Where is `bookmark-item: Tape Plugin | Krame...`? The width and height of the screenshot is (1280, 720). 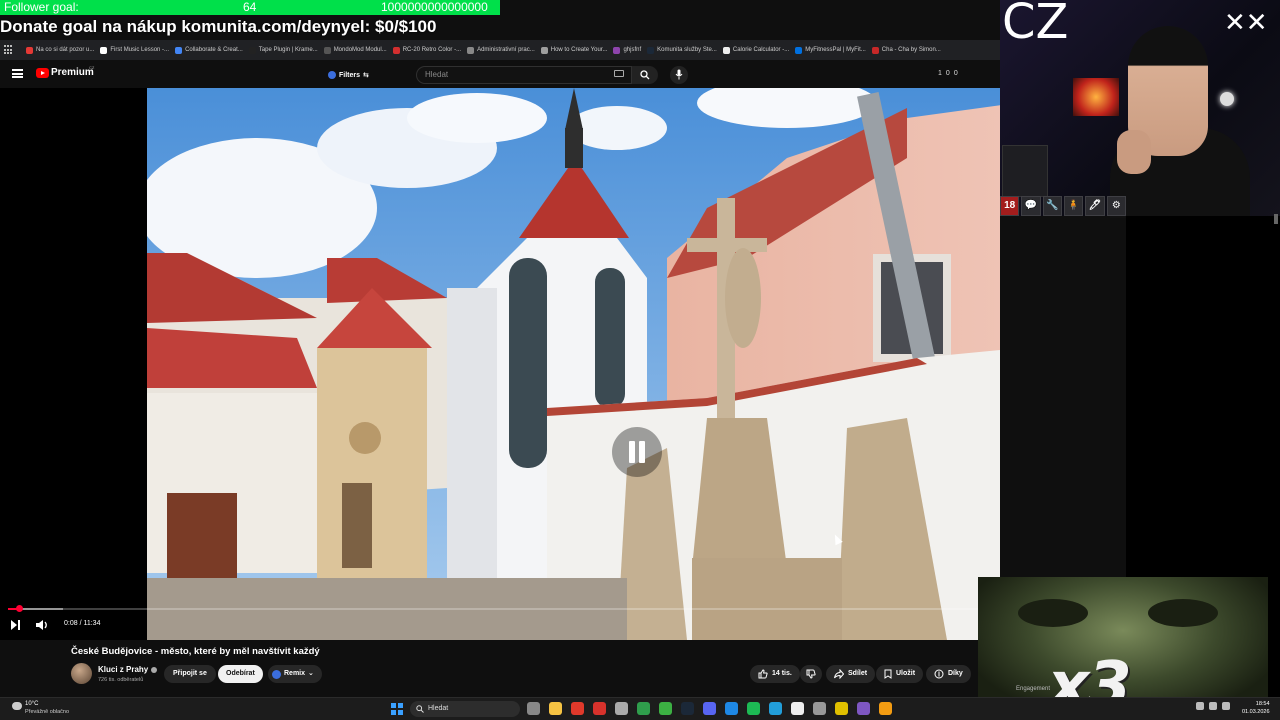
bookmark-item: Tape Plugin | Krame... is located at coordinates (283, 50).